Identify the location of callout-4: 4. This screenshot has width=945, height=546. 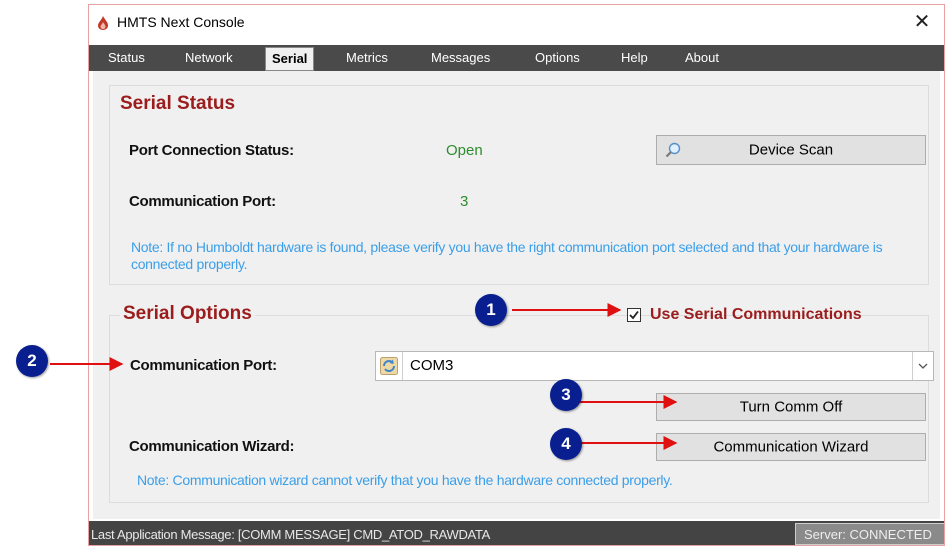
(566, 444).